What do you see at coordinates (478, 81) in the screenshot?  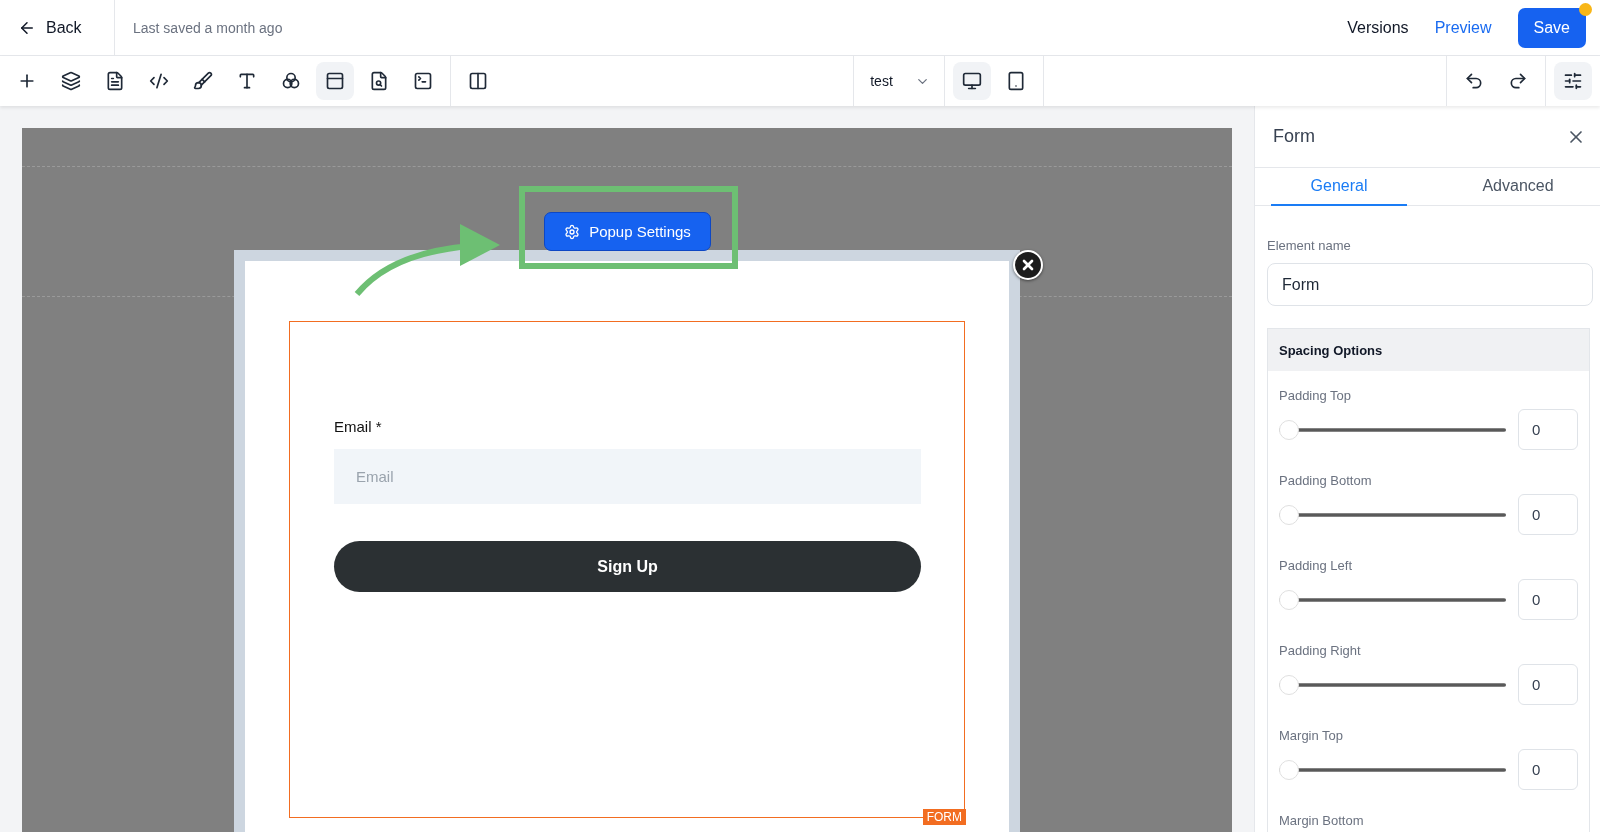 I see `columns-icon` at bounding box center [478, 81].